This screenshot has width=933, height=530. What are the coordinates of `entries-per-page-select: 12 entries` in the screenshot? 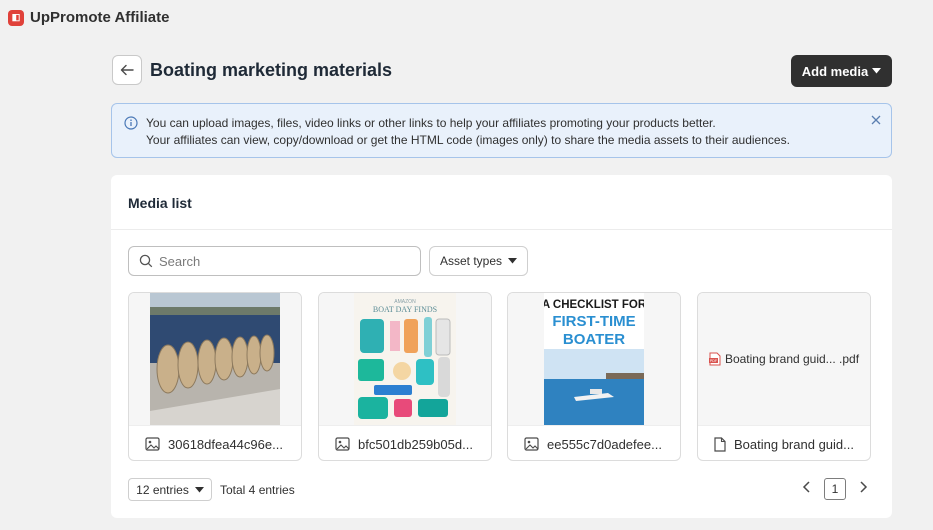 It's located at (170, 489).